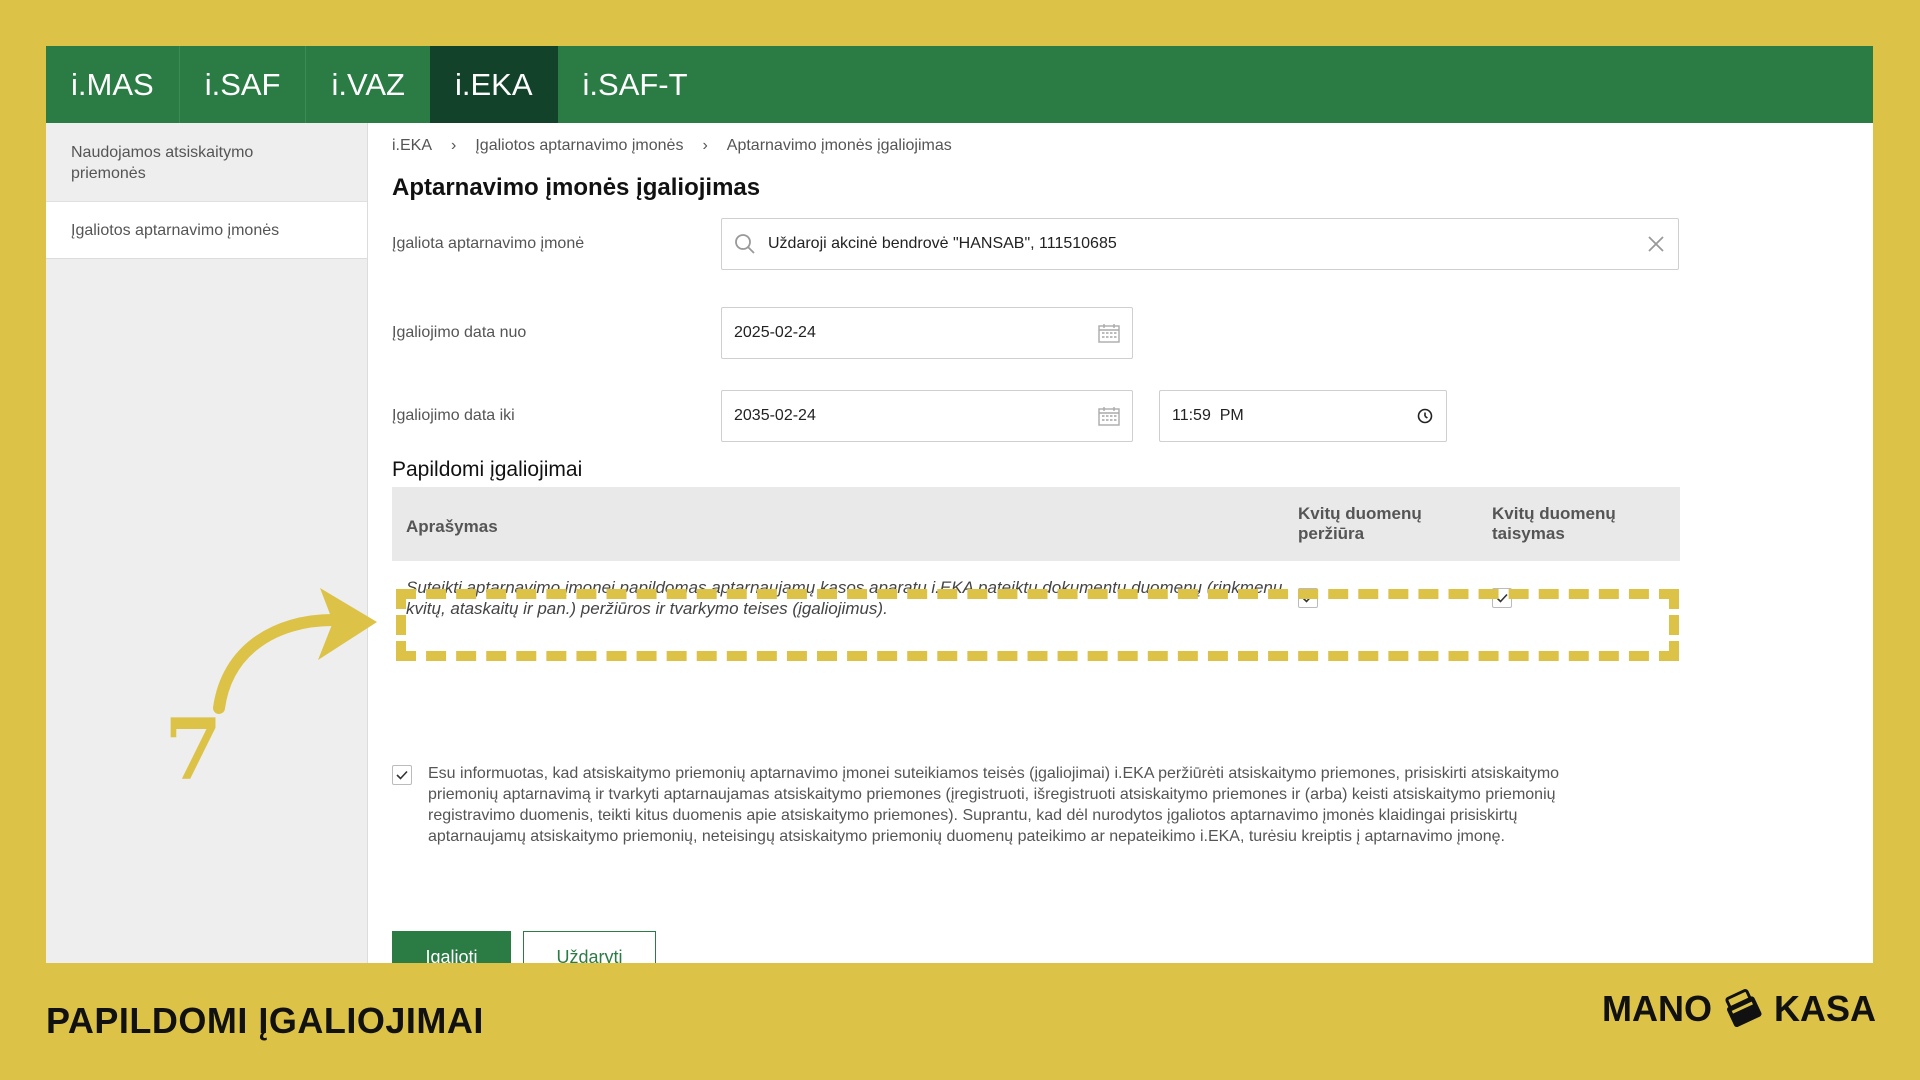 Image resolution: width=1920 pixels, height=1080 pixels. Describe the element at coordinates (839, 145) in the screenshot. I see `breadcrumb-current: Aptarnavimo įmonės įgaliojimas` at that location.